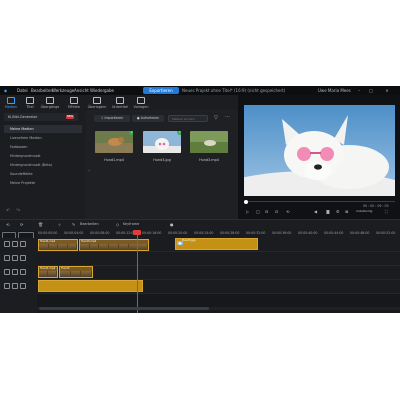 The height and width of the screenshot is (400, 400). What do you see at coordinates (21, 224) in the screenshot?
I see `redo-icon: ⟳` at bounding box center [21, 224].